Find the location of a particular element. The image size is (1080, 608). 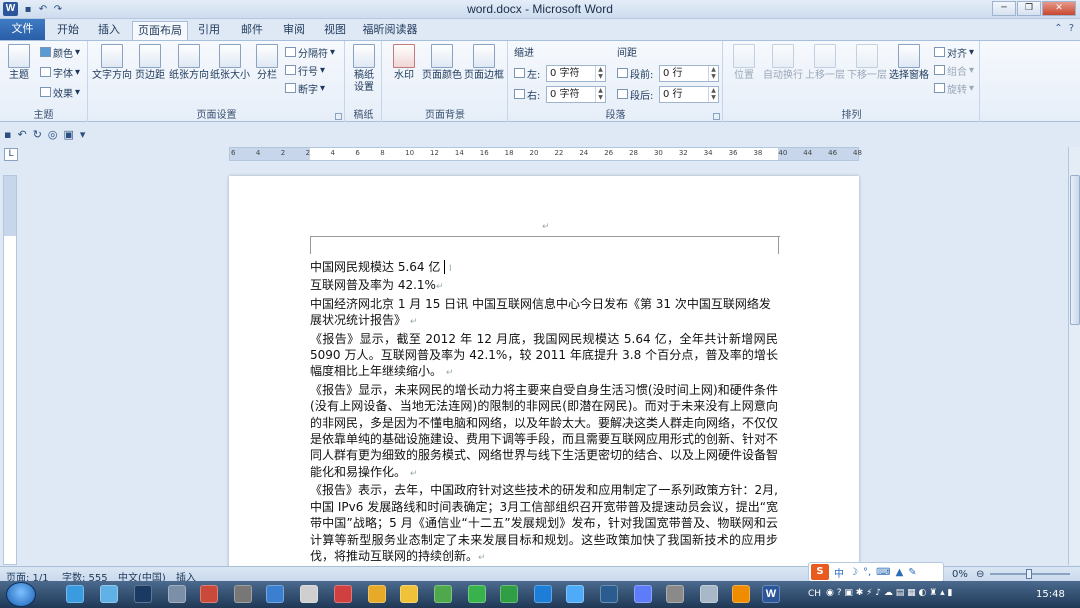

wrap-text-button: 自动换行 is located at coordinates (783, 63).